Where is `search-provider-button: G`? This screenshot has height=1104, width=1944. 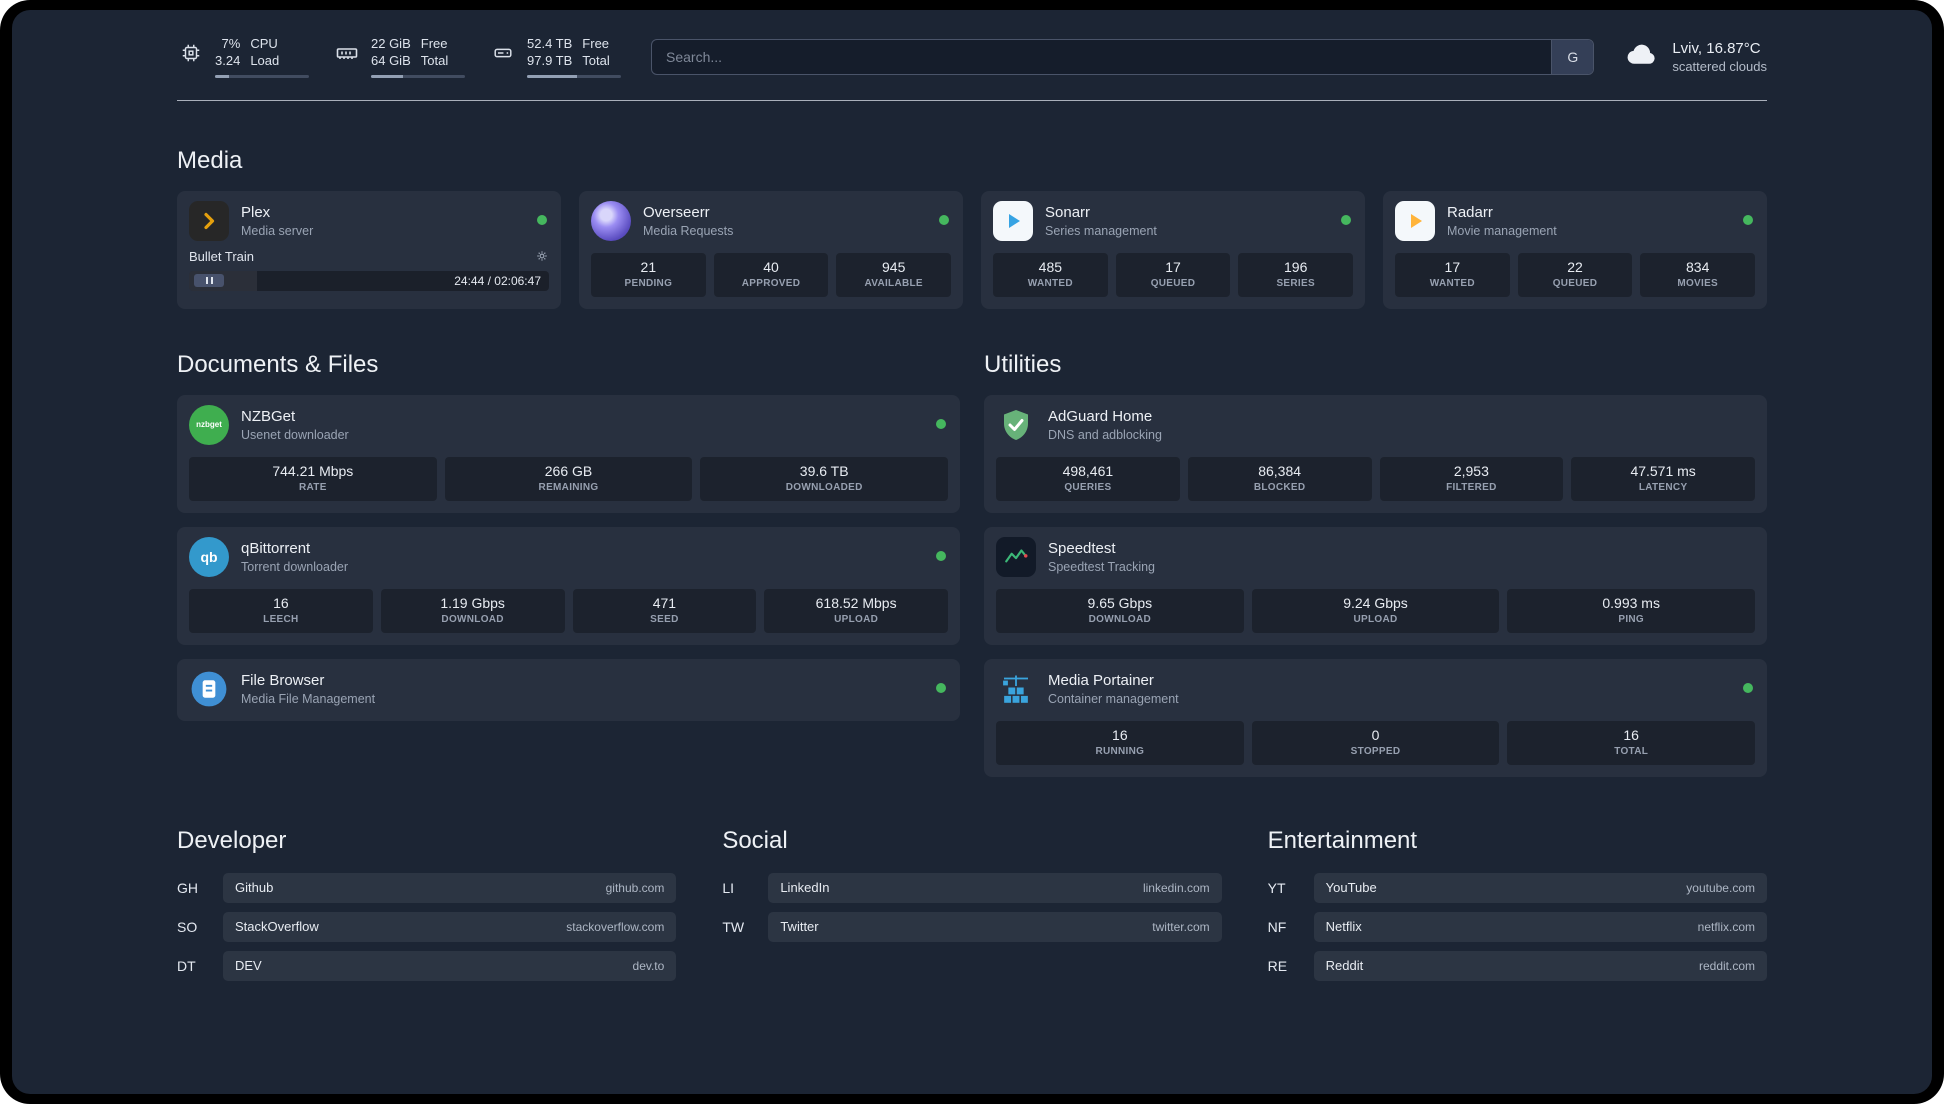
search-provider-button: G is located at coordinates (1572, 56).